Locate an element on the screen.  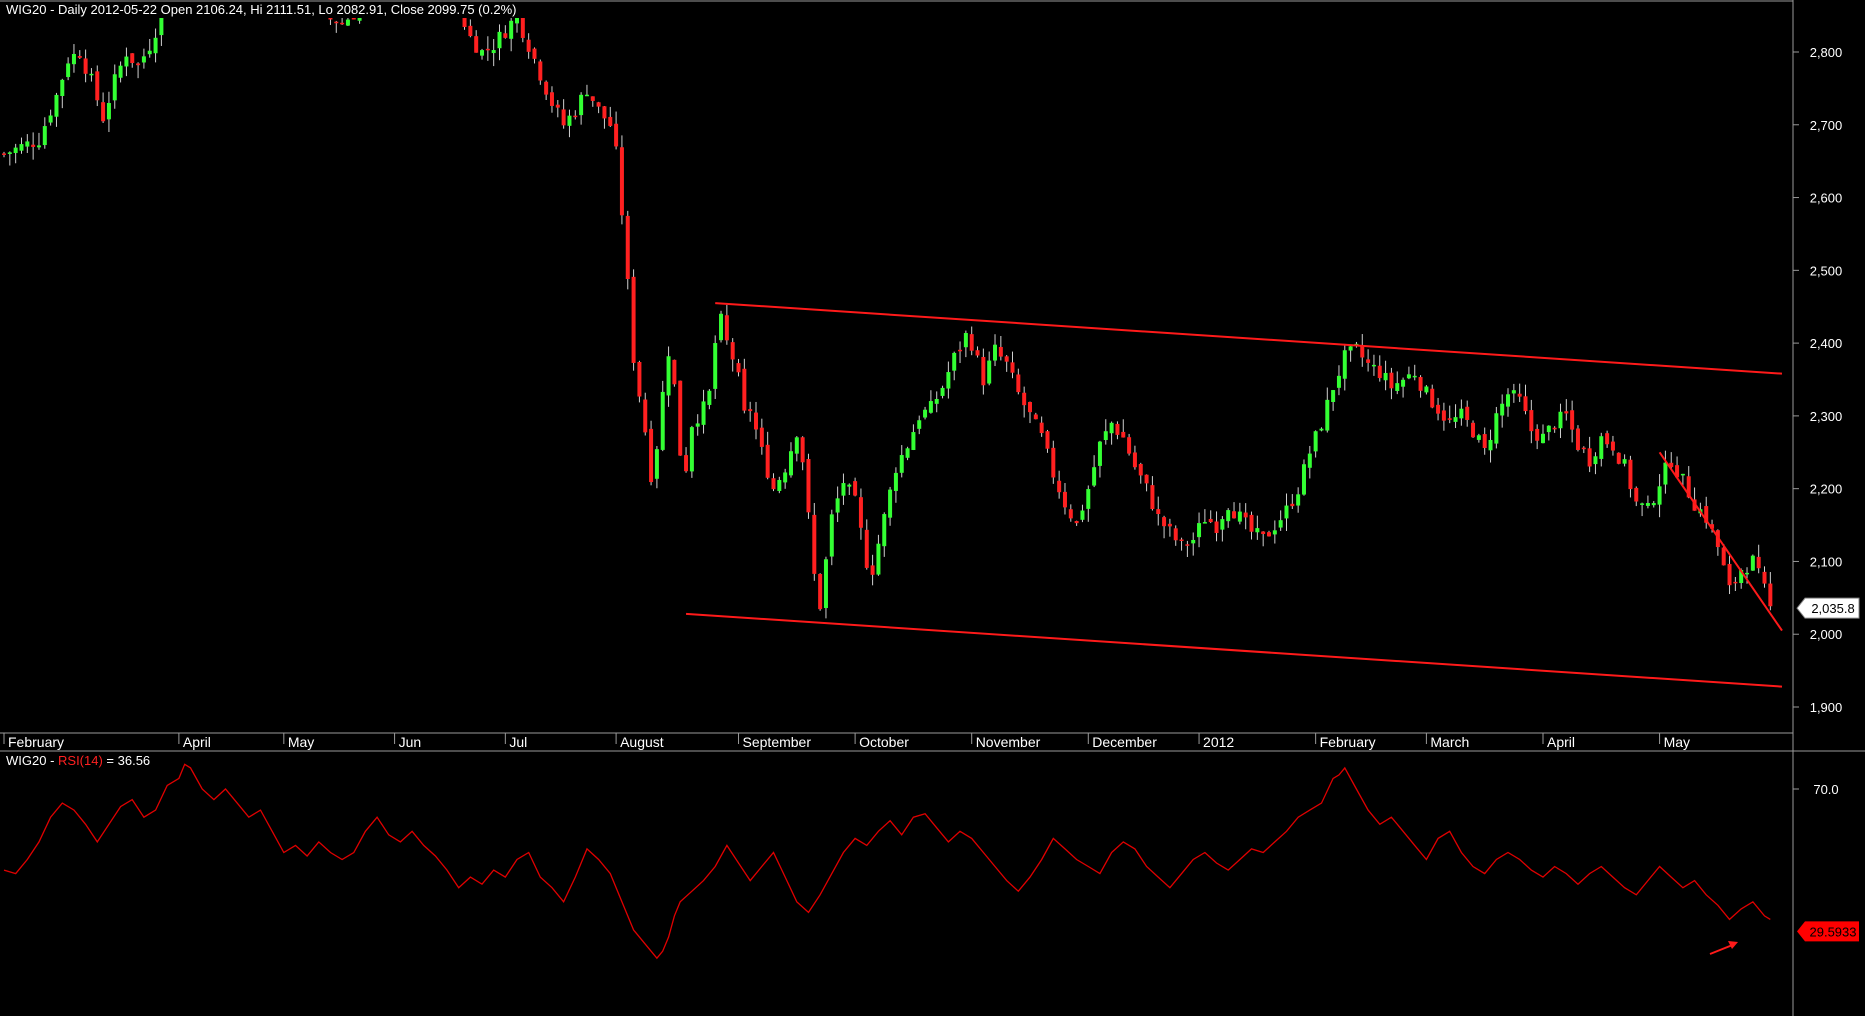
month-label: April is located at coordinates (197, 742).